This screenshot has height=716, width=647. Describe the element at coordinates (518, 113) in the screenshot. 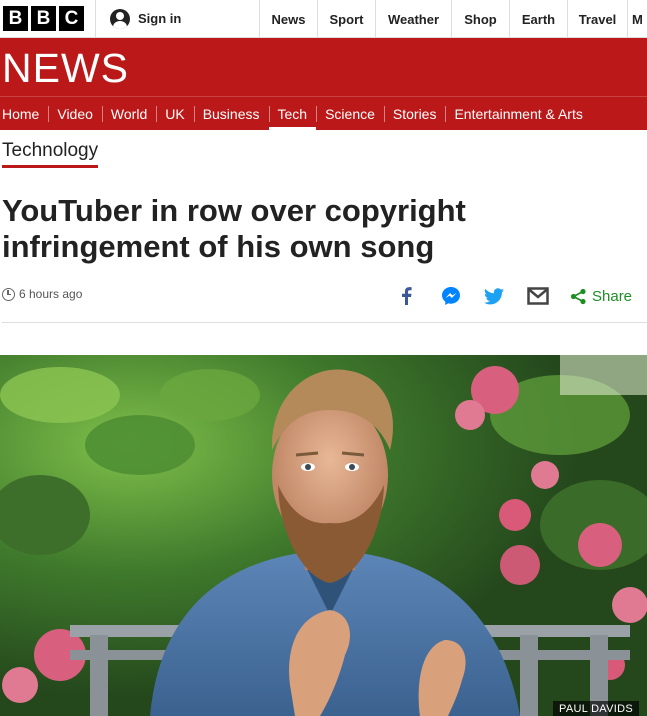

I see `nav-item-entertainment-arts: Entertainment & Arts` at that location.